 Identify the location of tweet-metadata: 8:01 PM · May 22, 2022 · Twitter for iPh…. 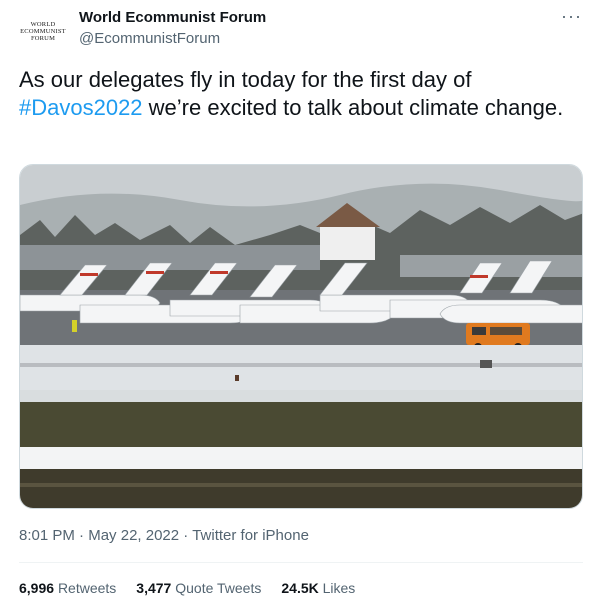
(164, 535).